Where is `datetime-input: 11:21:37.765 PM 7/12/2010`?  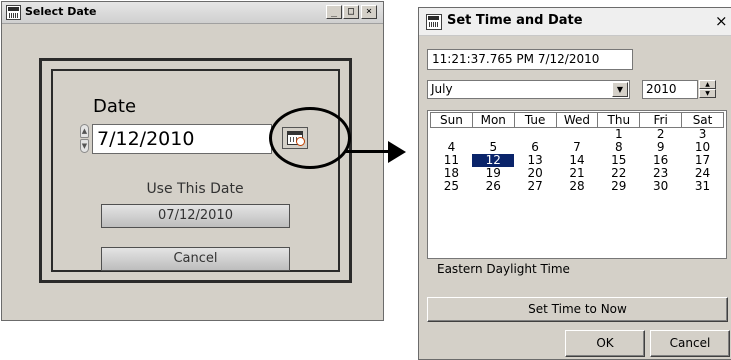 datetime-input: 11:21:37.765 PM 7/12/2010 is located at coordinates (530, 59).